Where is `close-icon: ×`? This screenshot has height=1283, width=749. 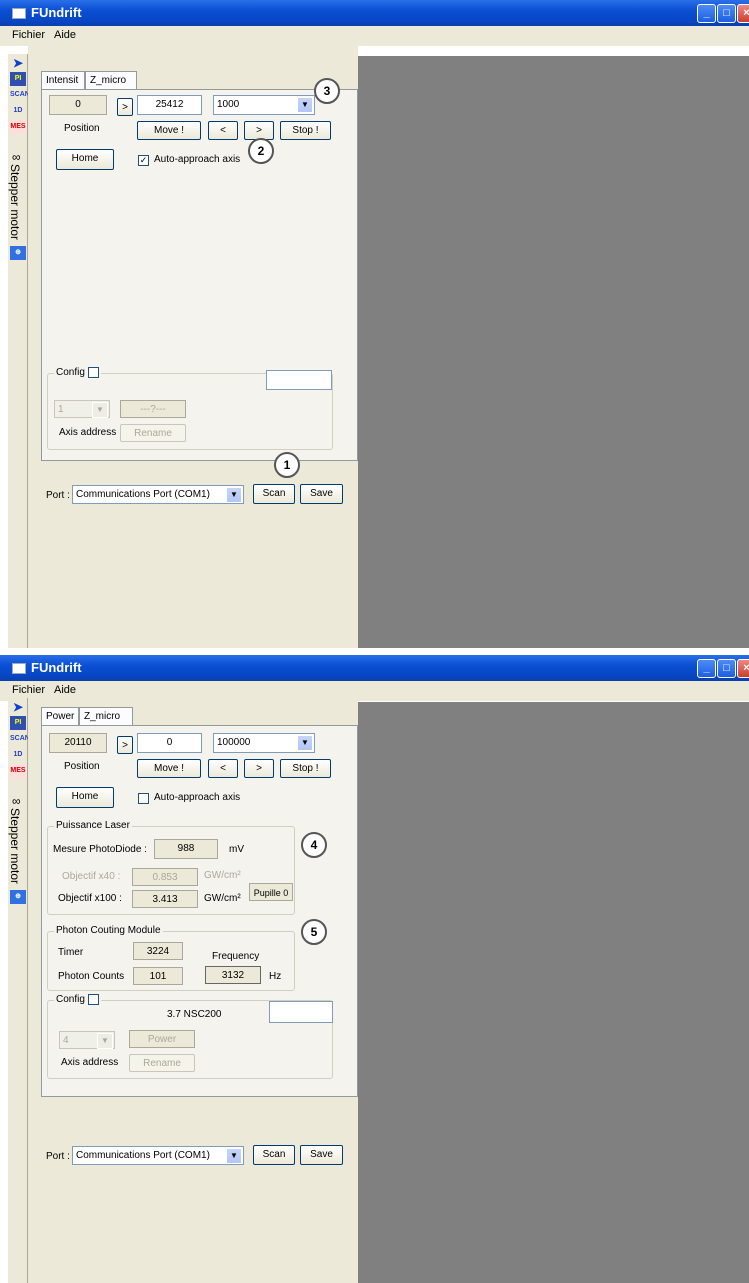
close-icon: × is located at coordinates (746, 668).